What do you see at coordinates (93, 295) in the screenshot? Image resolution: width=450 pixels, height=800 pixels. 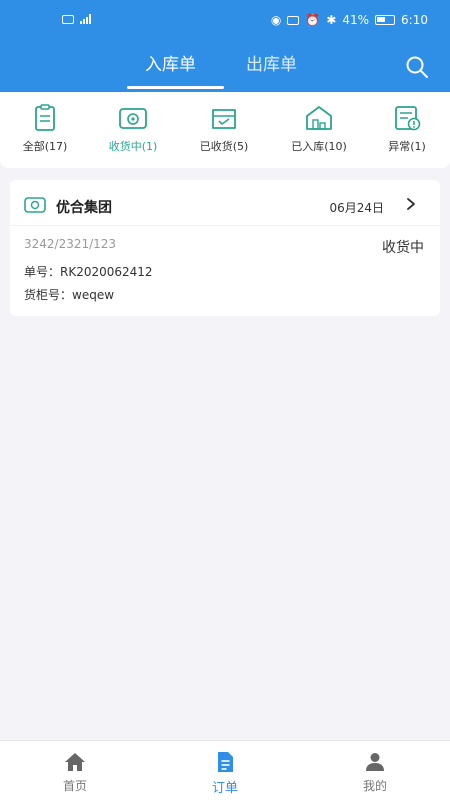 I see `container-number: weqew` at bounding box center [93, 295].